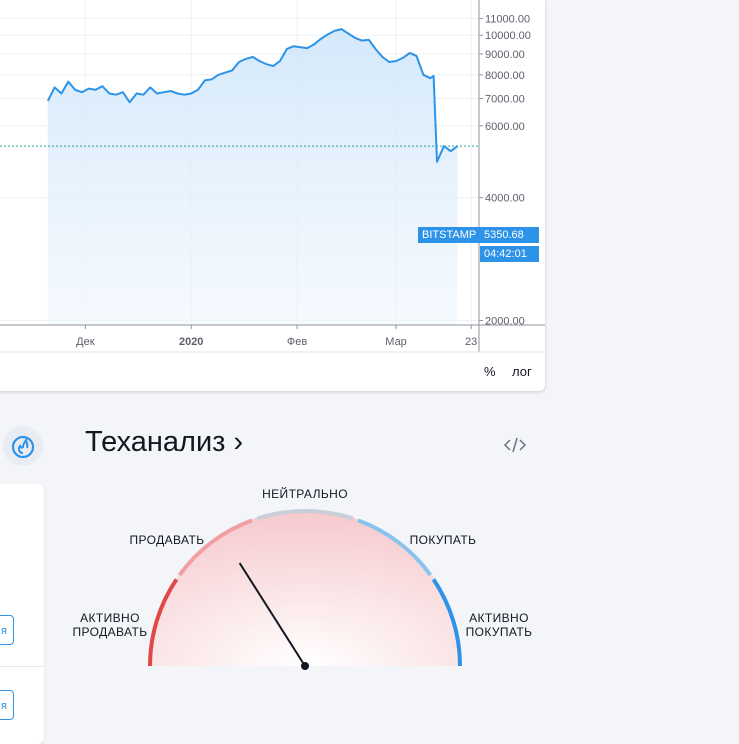 The width and height of the screenshot is (739, 744). Describe the element at coordinates (276, 336) in the screenshot. I see `time-axis: Дек 2020 Фев Мар 23` at that location.